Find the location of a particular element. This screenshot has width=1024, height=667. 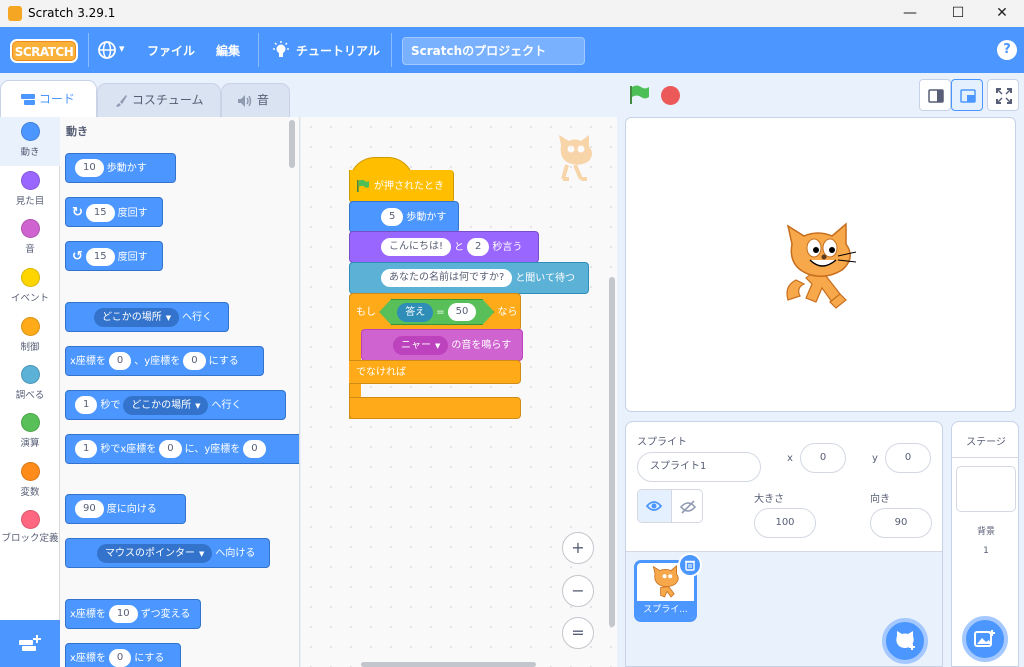

script-if-else-block: もし 答え = 50 なら ニャー ▼ の音を鳴らす でなければ is located at coordinates (436, 357).